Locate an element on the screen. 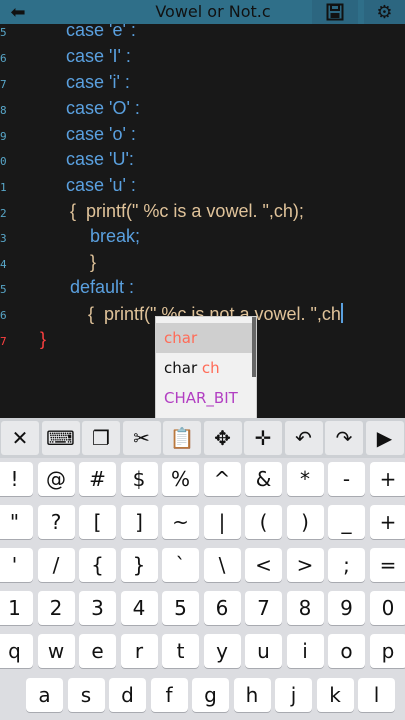  key: / is located at coordinates (56, 565).